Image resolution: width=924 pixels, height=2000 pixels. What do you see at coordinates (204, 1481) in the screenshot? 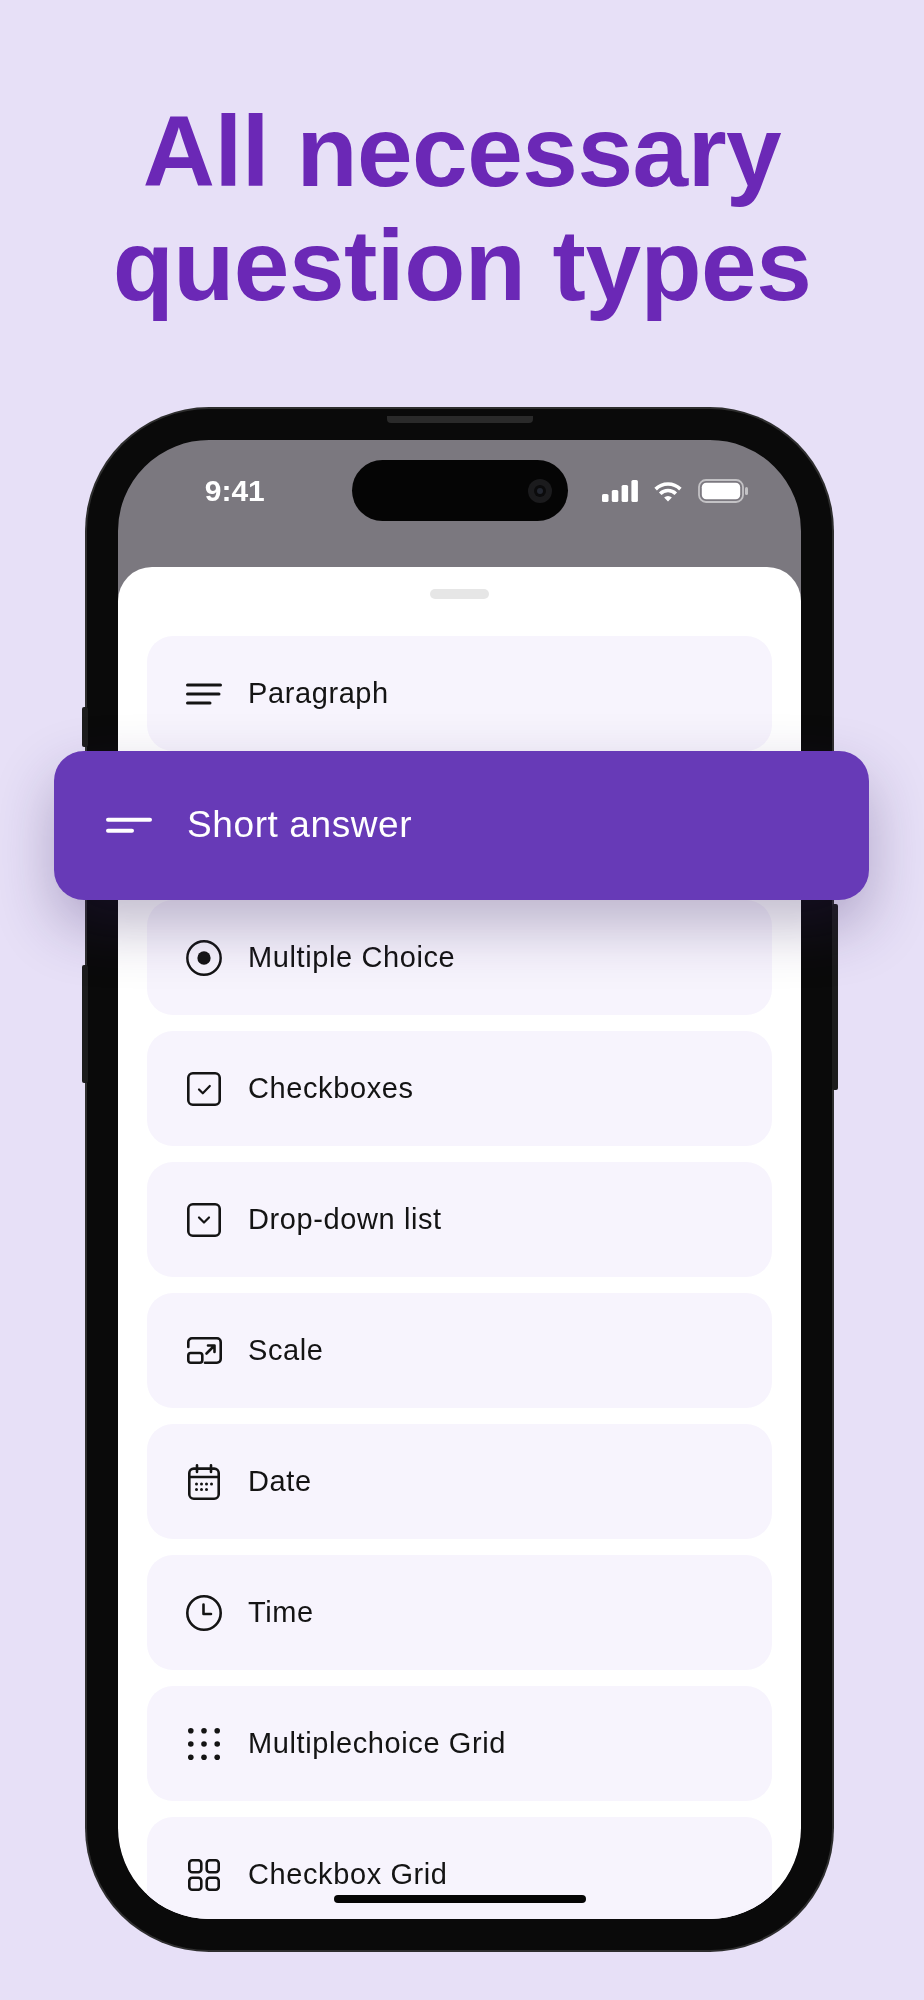
I see `calendar-icon` at bounding box center [204, 1481].